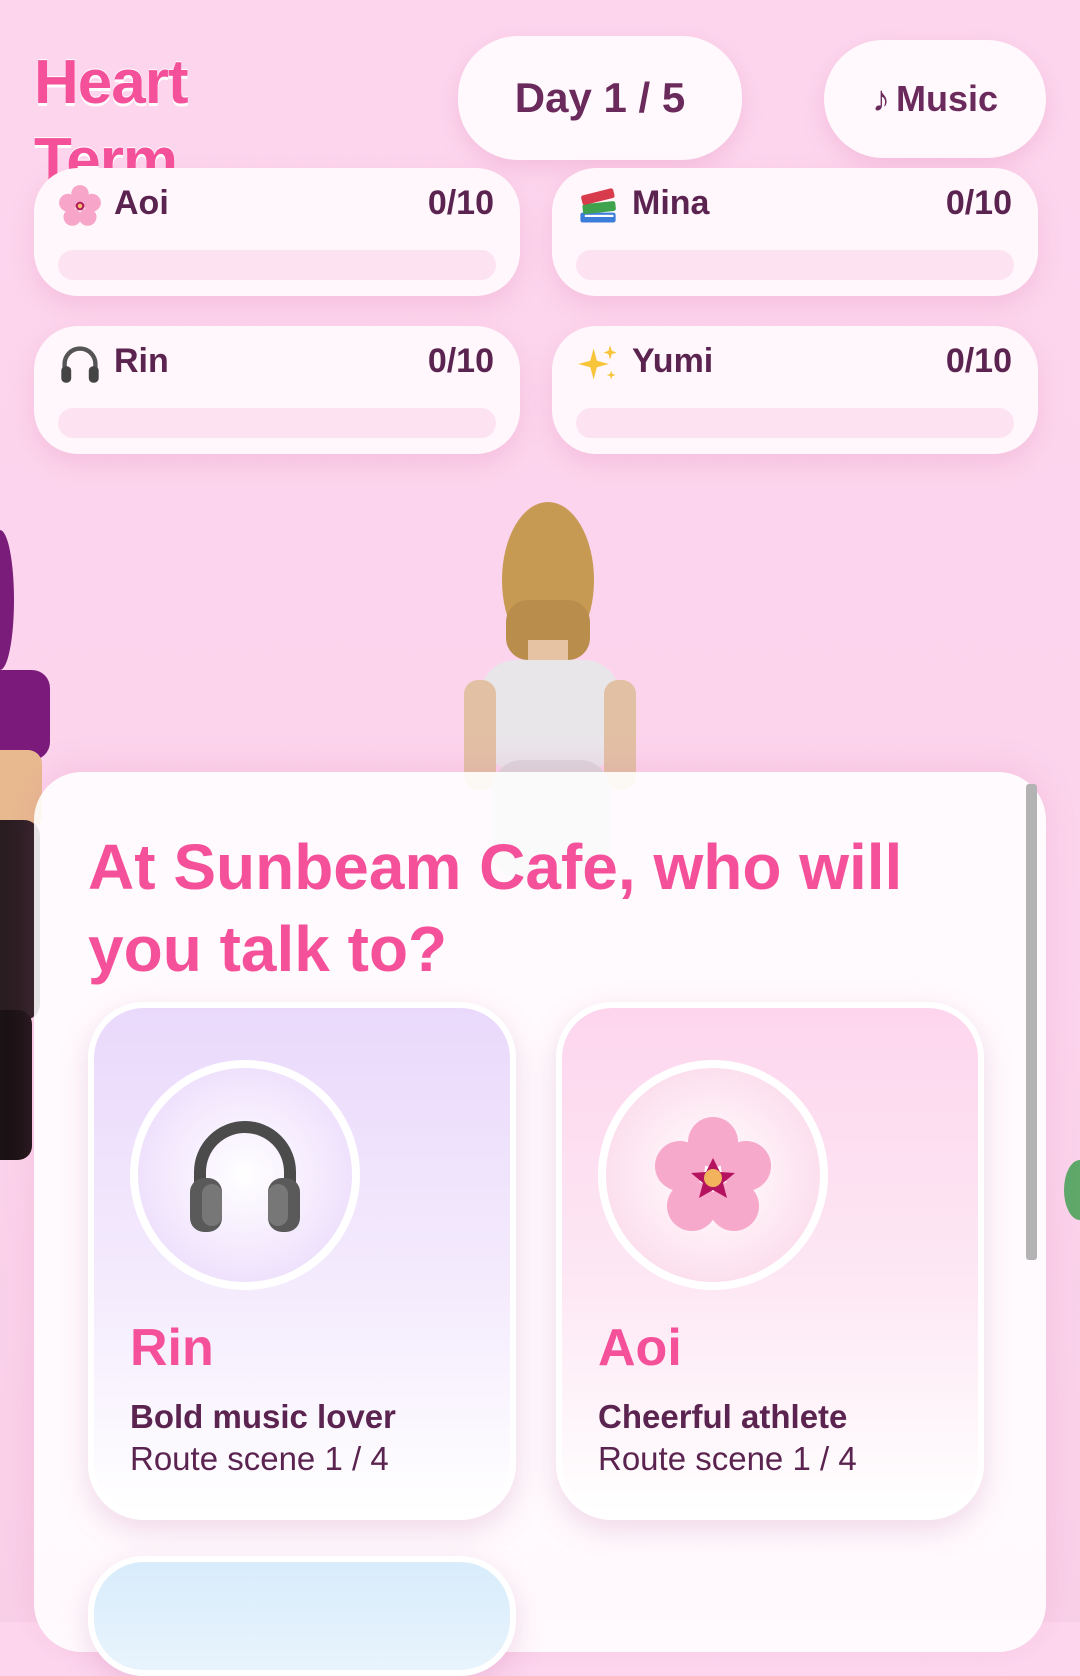 Image resolution: width=1080 pixels, height=1676 pixels. What do you see at coordinates (597, 362) in the screenshot?
I see `sparkles-icon` at bounding box center [597, 362].